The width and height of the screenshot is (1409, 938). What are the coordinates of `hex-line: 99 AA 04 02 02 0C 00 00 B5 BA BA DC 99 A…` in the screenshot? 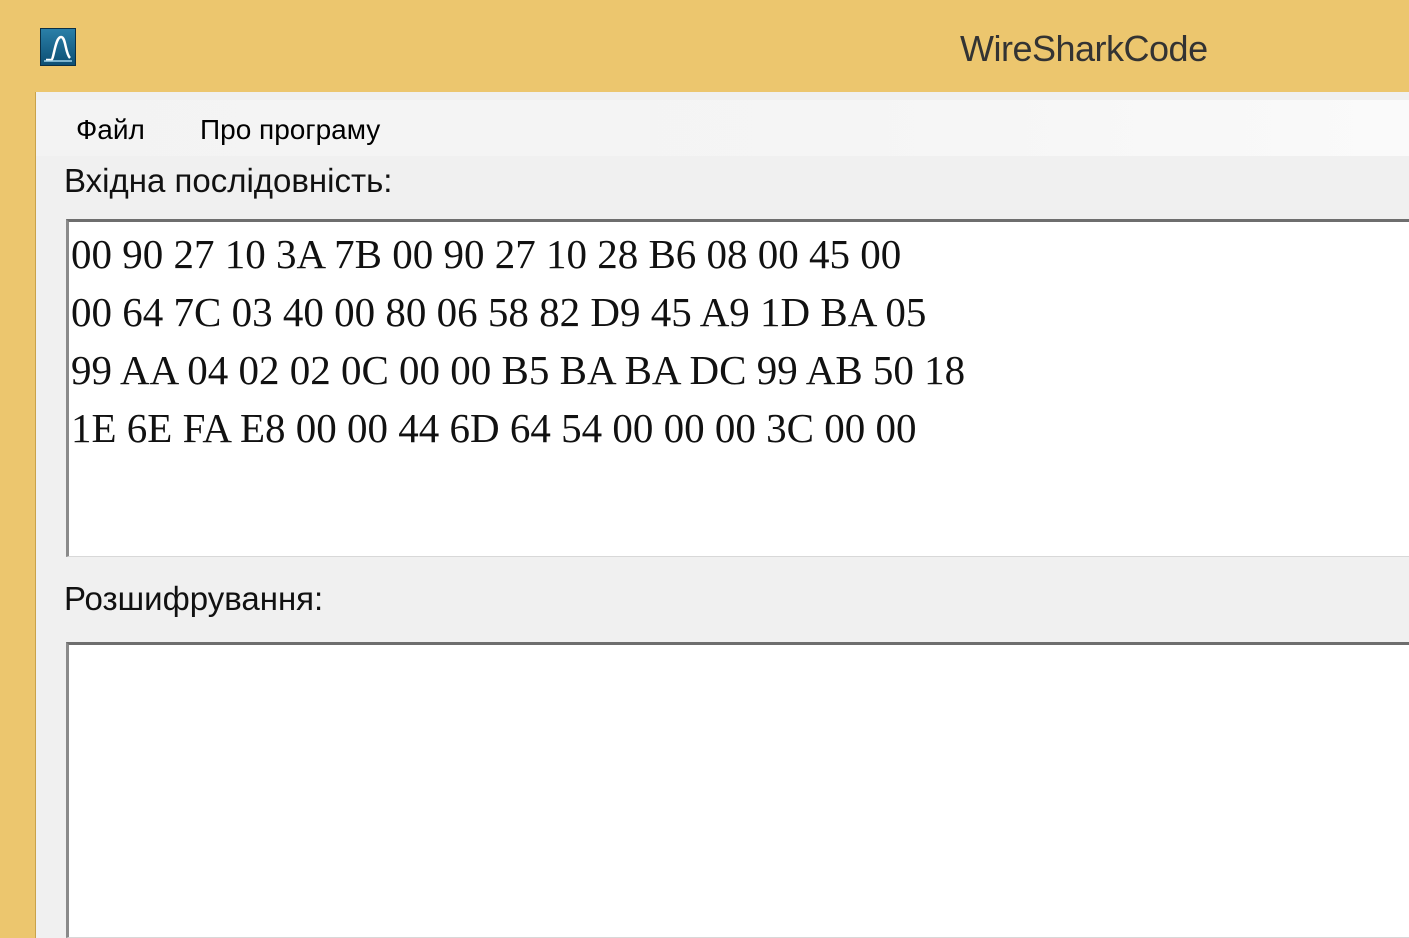 It's located at (518, 370).